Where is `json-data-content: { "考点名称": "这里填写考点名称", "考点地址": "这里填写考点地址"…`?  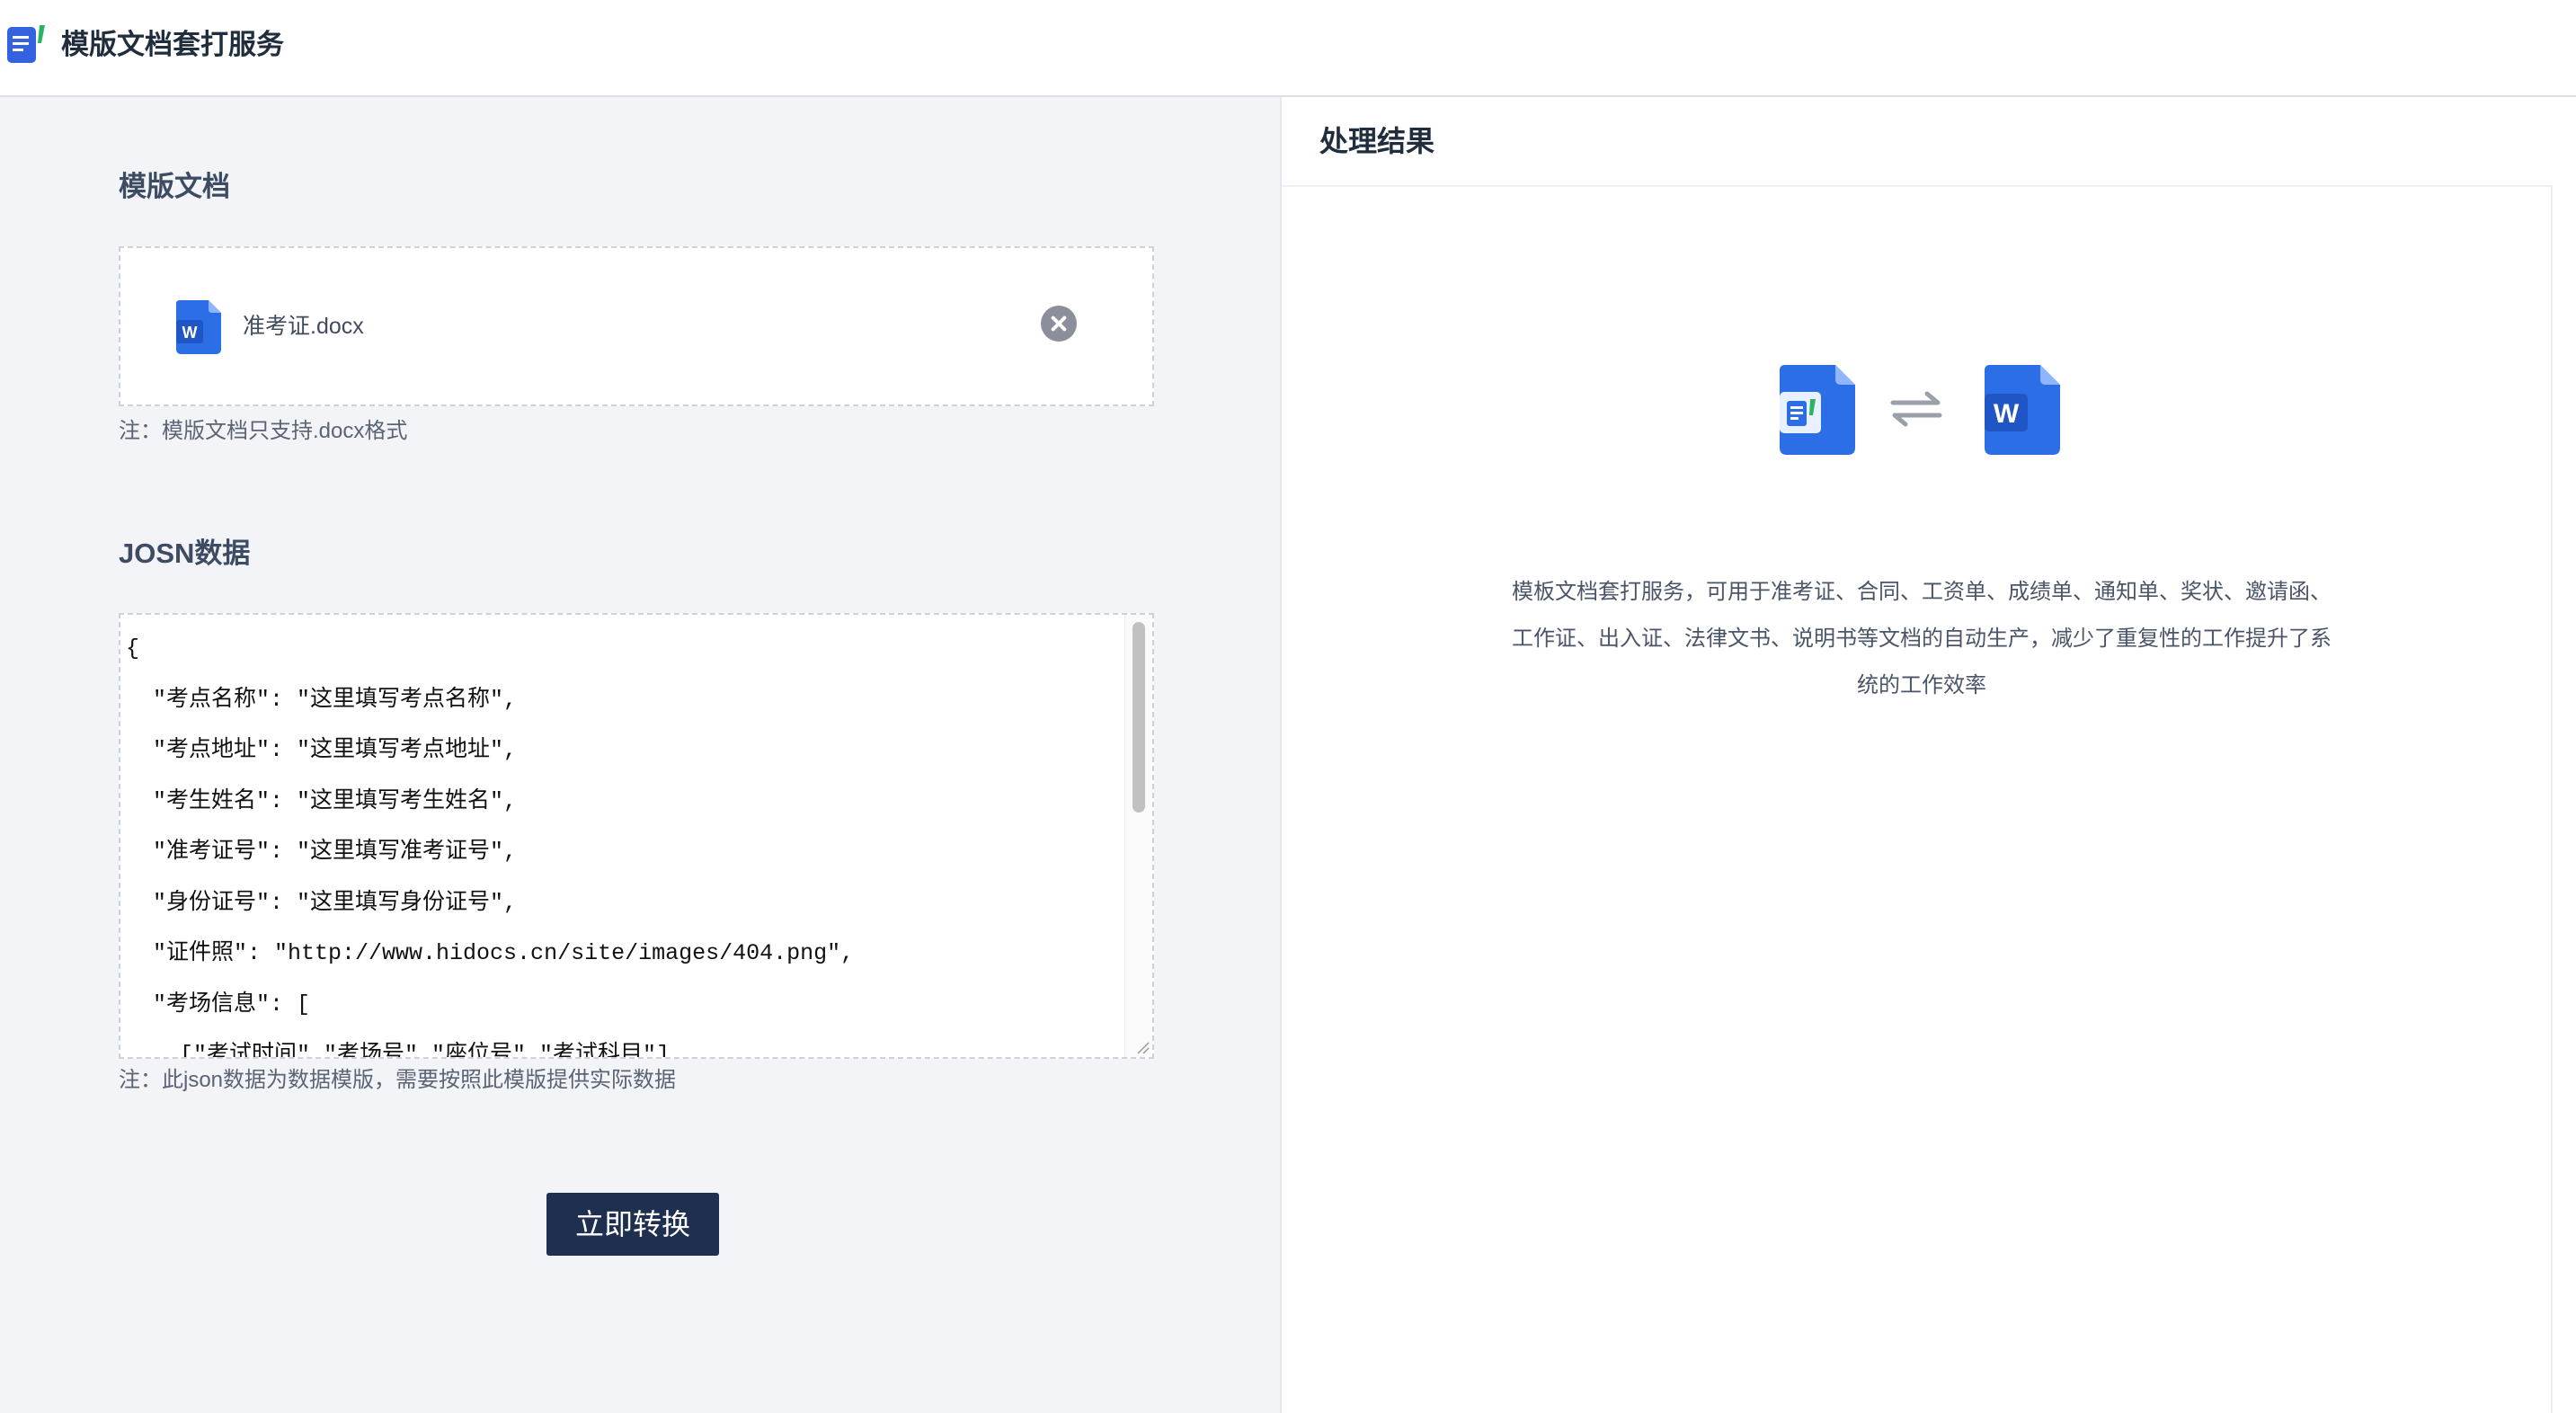 json-data-content: { "考点名称": "这里填写考点名称", "考点地址": "这里填写考点地址"… is located at coordinates (620, 840).